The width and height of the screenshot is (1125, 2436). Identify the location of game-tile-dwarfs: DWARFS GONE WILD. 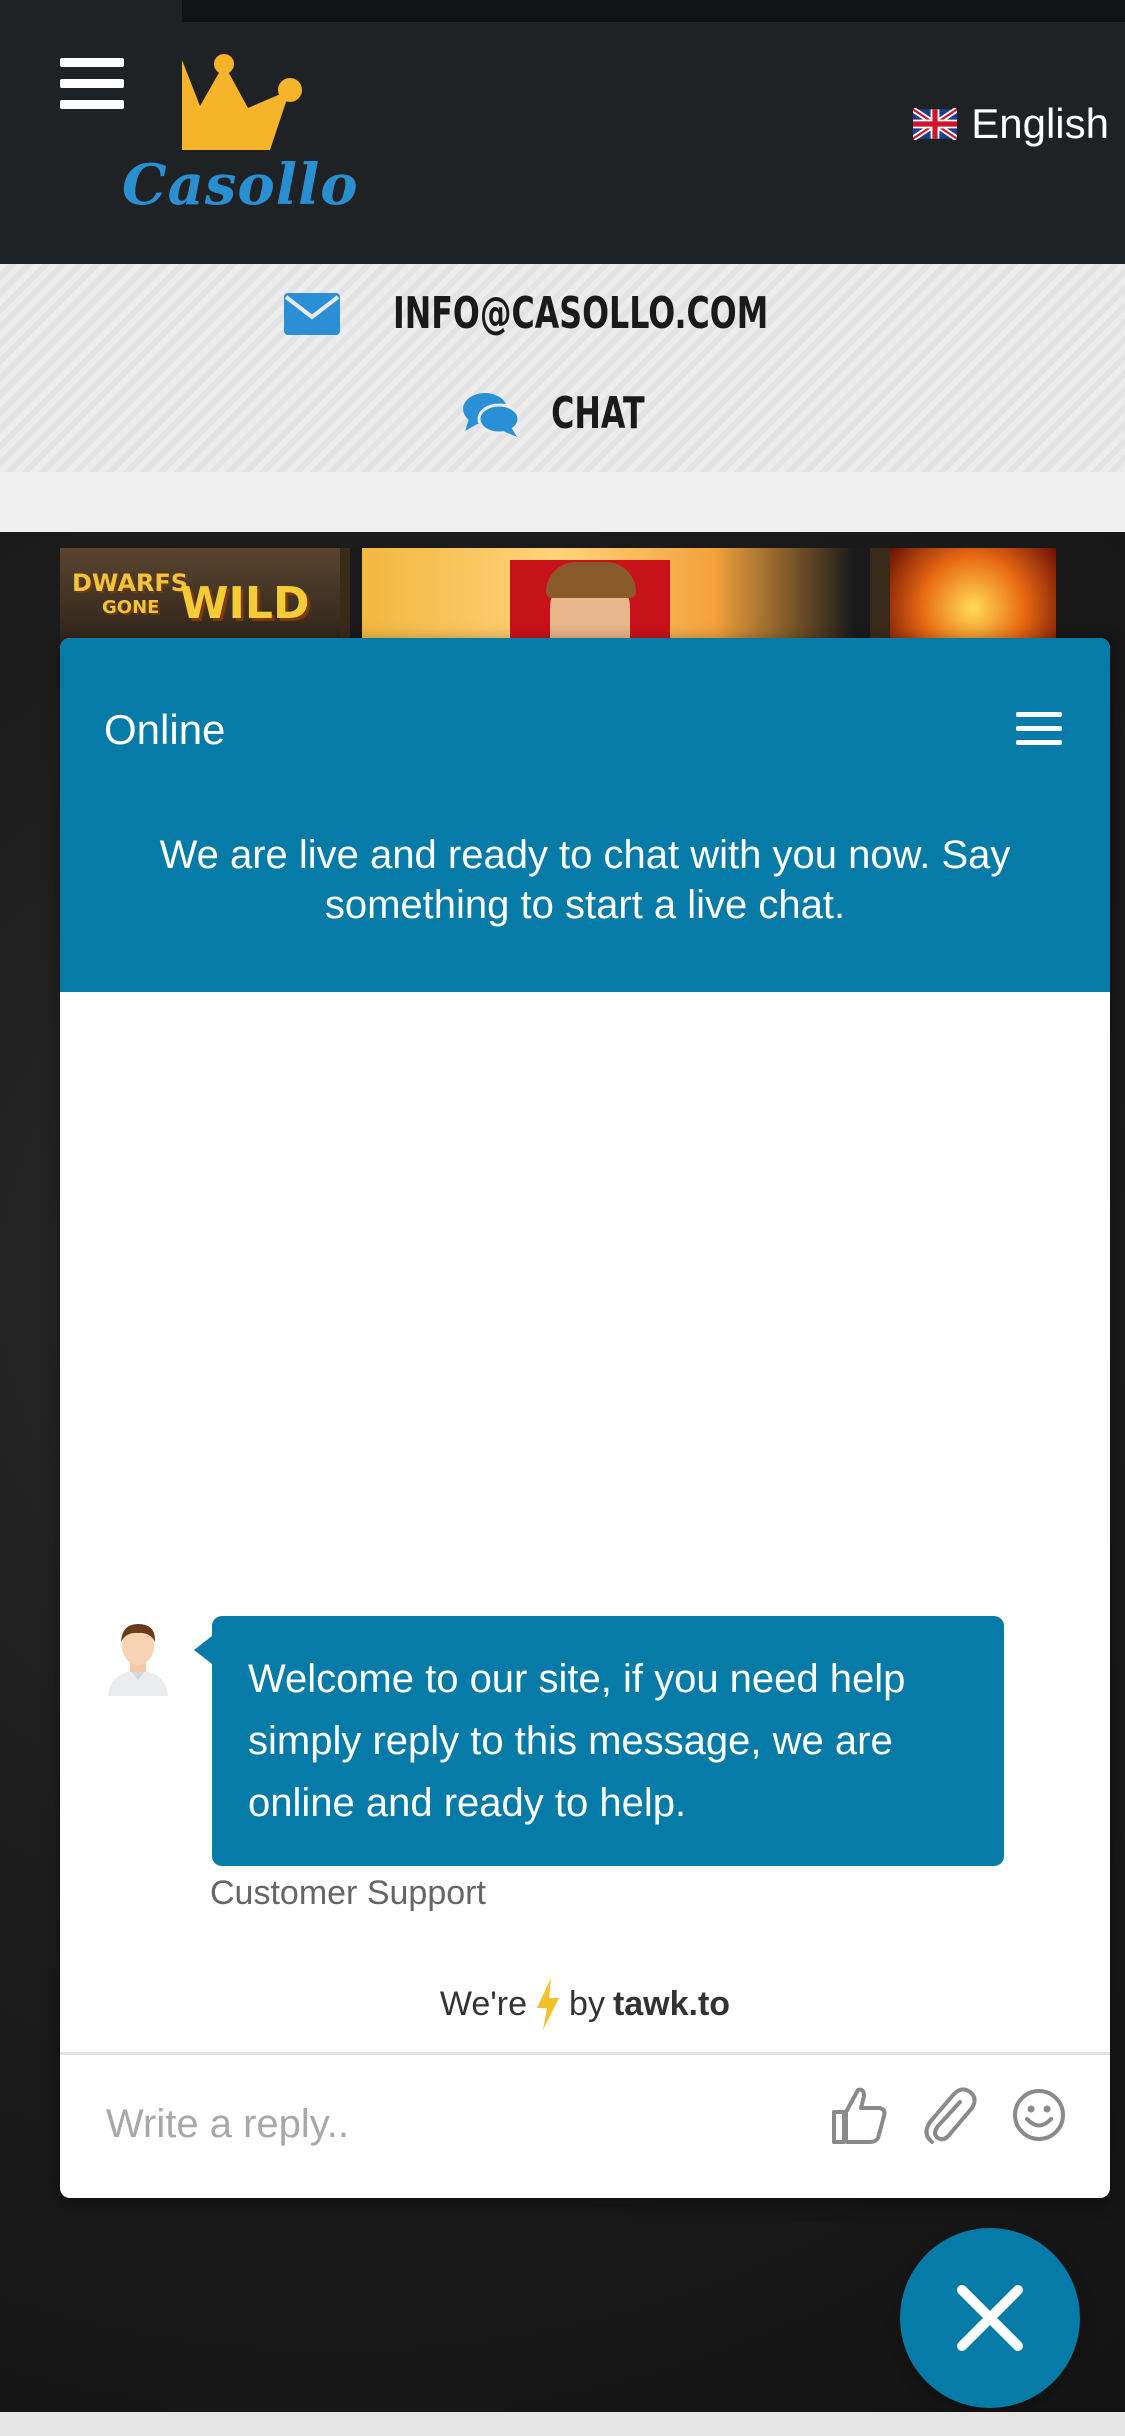
(200, 598).